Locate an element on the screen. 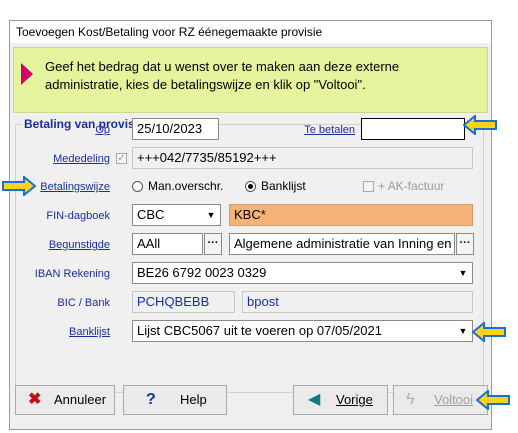  mededeling-input: +++042/7735/85192+++ is located at coordinates (302, 158).